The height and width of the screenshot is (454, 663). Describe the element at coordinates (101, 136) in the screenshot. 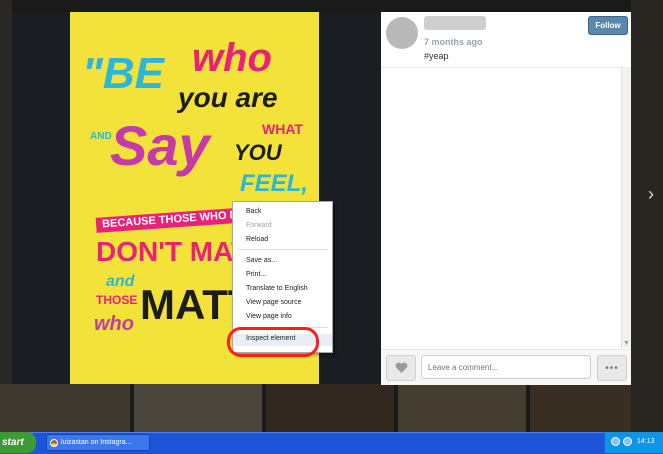

I see `poster-text: AND` at that location.